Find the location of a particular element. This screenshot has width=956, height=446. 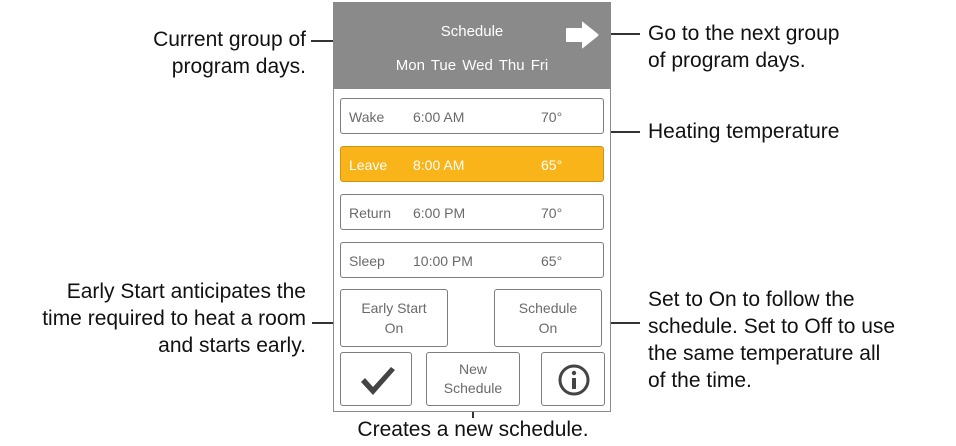

info-icon is located at coordinates (574, 380).